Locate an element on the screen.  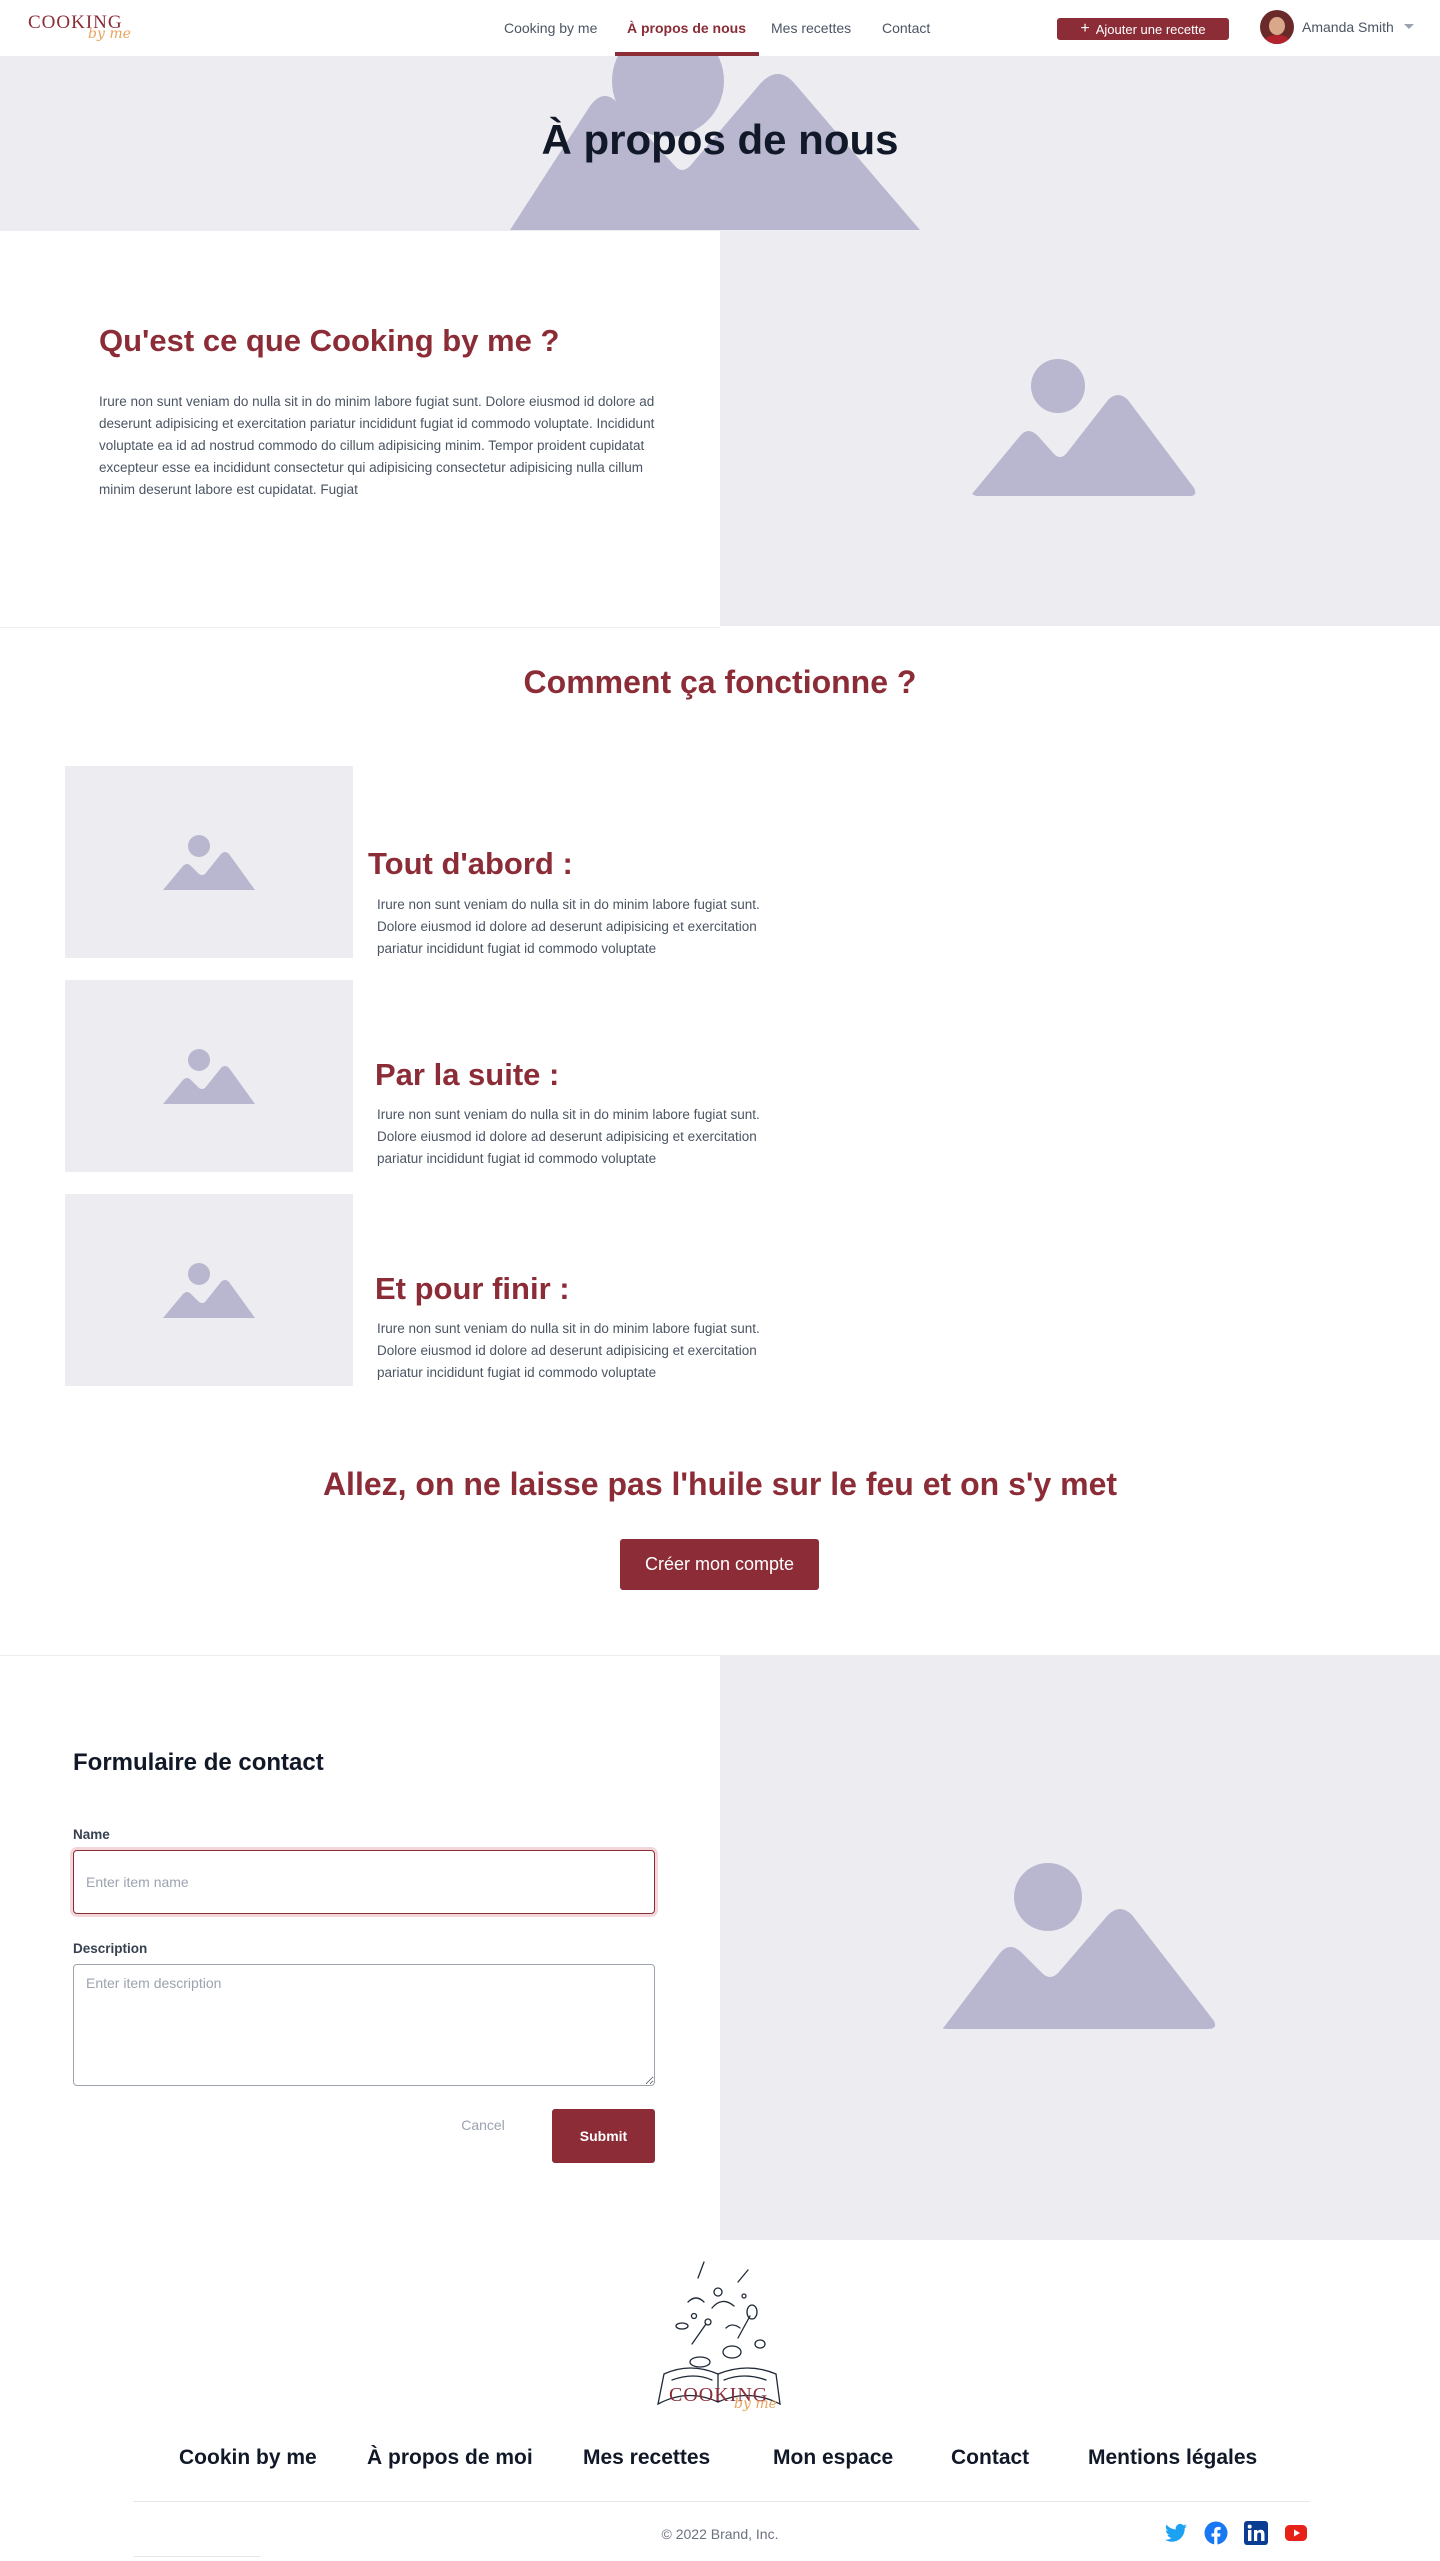
plus-icon: + is located at coordinates (1085, 28).